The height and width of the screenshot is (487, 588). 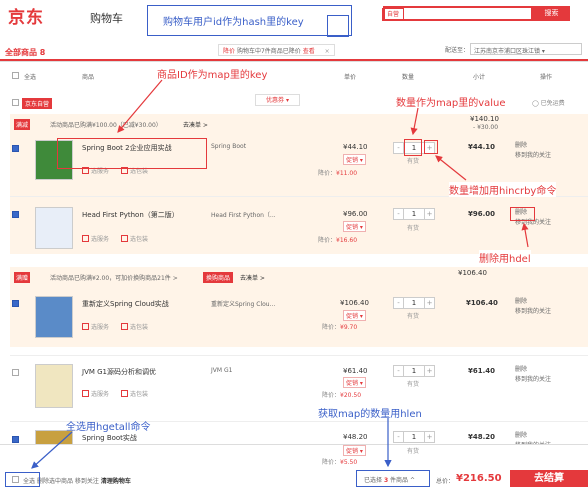 I want to click on arrow-hgetall, so click(x=52, y=450).